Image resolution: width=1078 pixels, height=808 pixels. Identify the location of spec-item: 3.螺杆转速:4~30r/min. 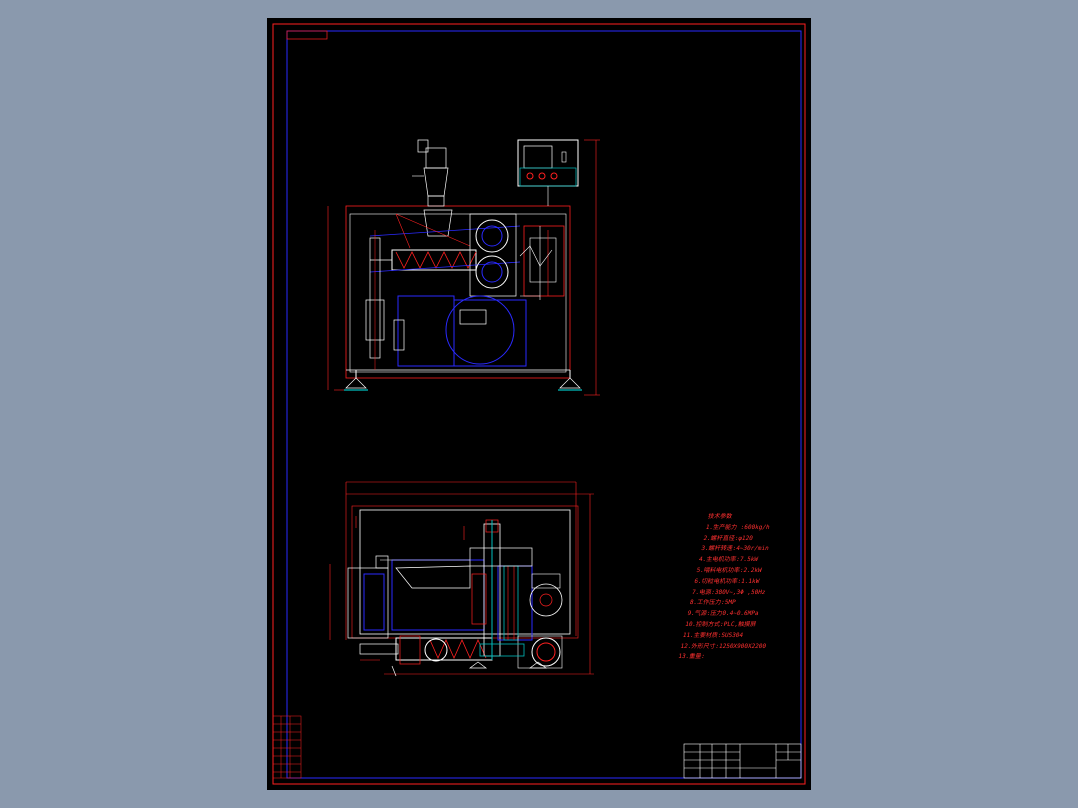
(735, 549).